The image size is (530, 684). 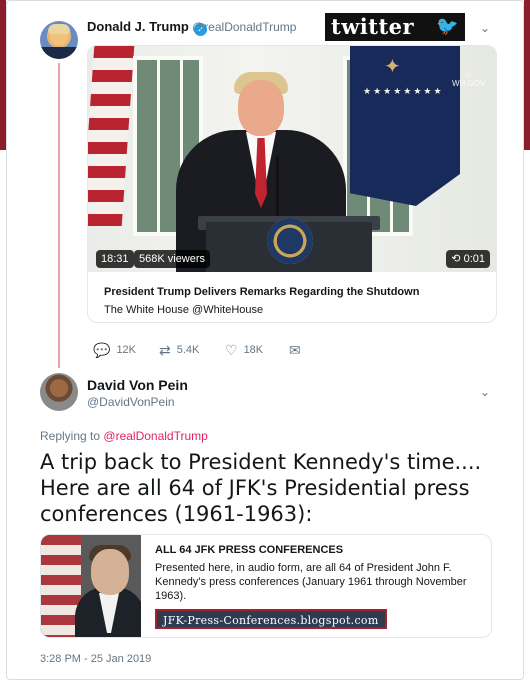 What do you see at coordinates (249, 550) in the screenshot?
I see `link-title: ALL 64 JFK PRESS CONFERENCES` at bounding box center [249, 550].